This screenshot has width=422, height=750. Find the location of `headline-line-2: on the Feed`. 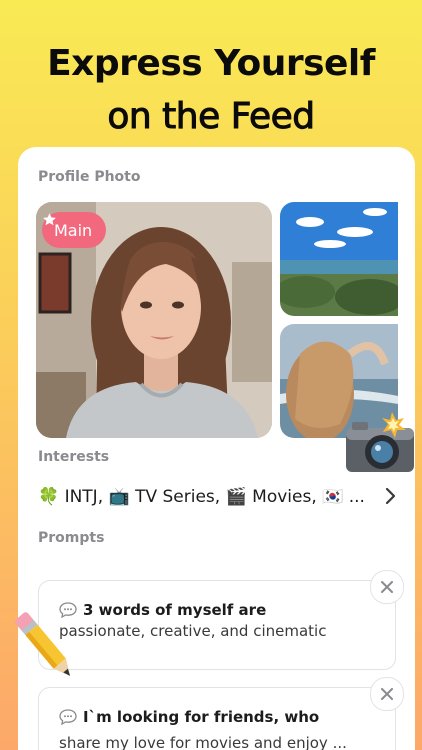

headline-line-2: on the Feed is located at coordinates (211, 117).